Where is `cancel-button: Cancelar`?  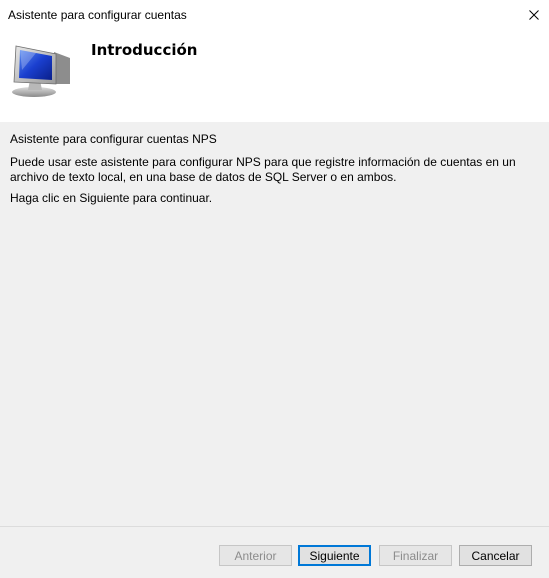
cancel-button: Cancelar is located at coordinates (495, 555).